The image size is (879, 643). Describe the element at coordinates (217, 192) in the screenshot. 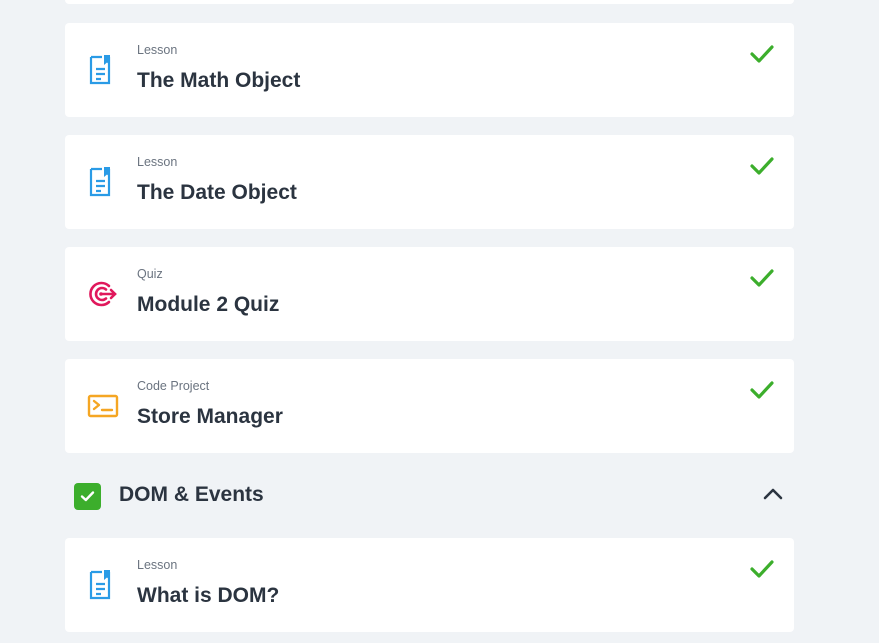

I see `item-title: The Date Object` at that location.